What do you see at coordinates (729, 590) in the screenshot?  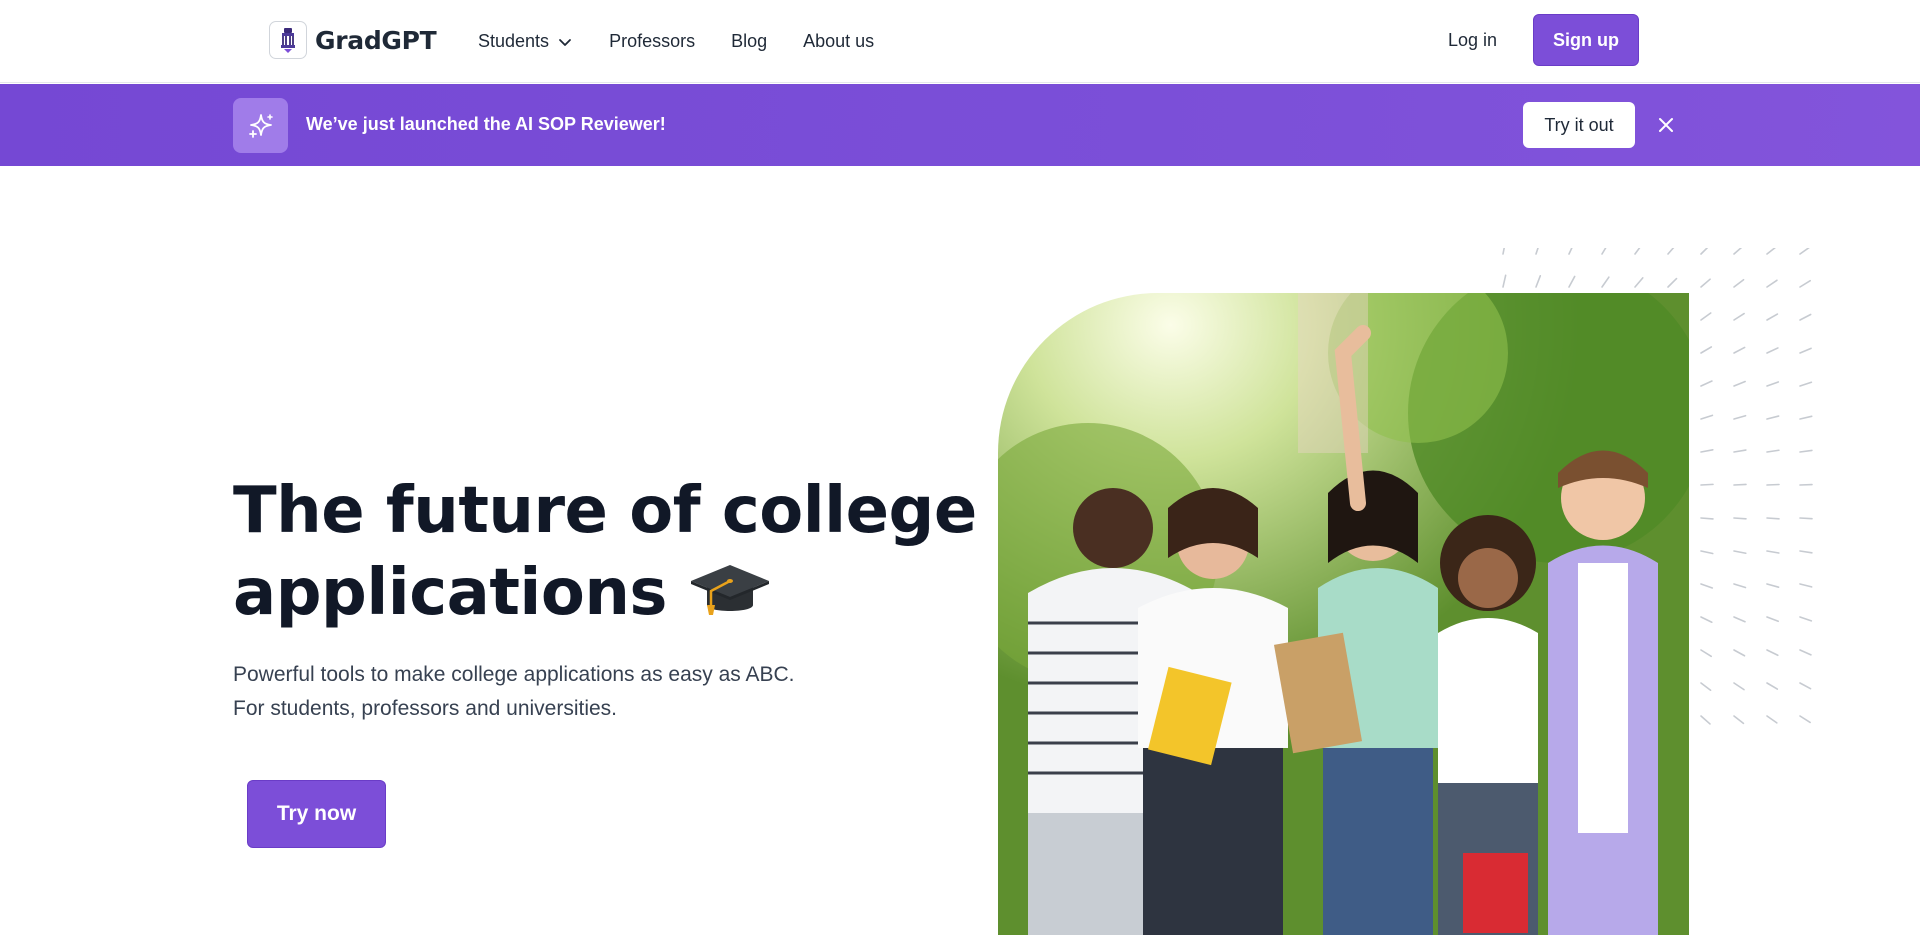 I see `graduation-cap-icon` at bounding box center [729, 590].